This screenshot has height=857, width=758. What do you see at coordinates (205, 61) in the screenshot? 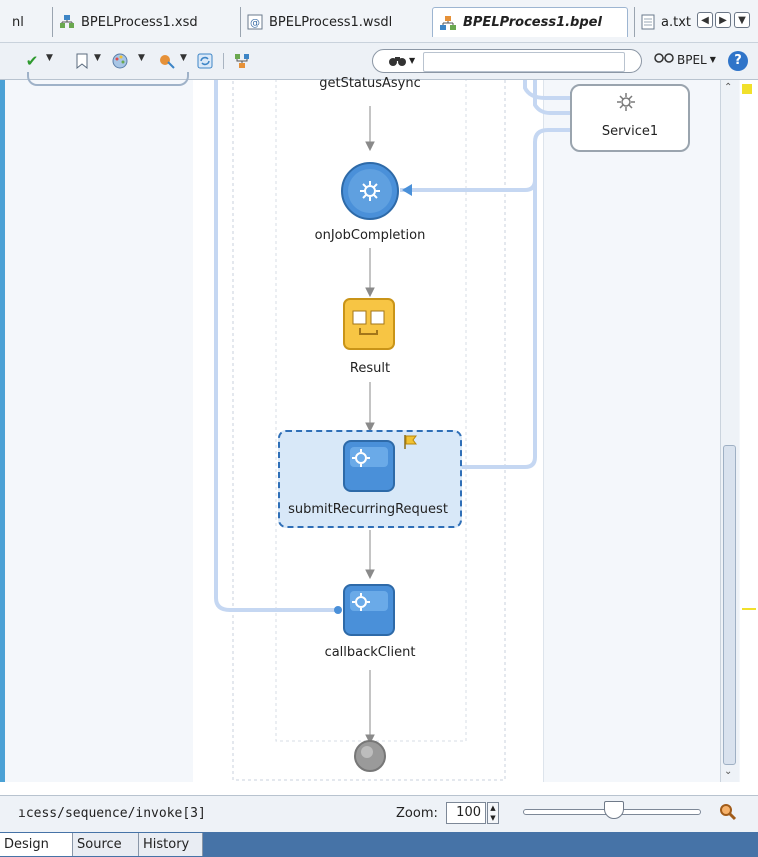
I see `refresh-icon` at bounding box center [205, 61].